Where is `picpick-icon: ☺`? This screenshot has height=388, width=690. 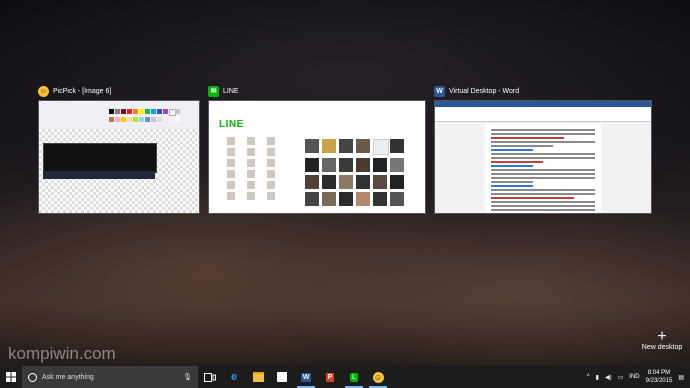 picpick-icon: ☺ is located at coordinates (43, 91).